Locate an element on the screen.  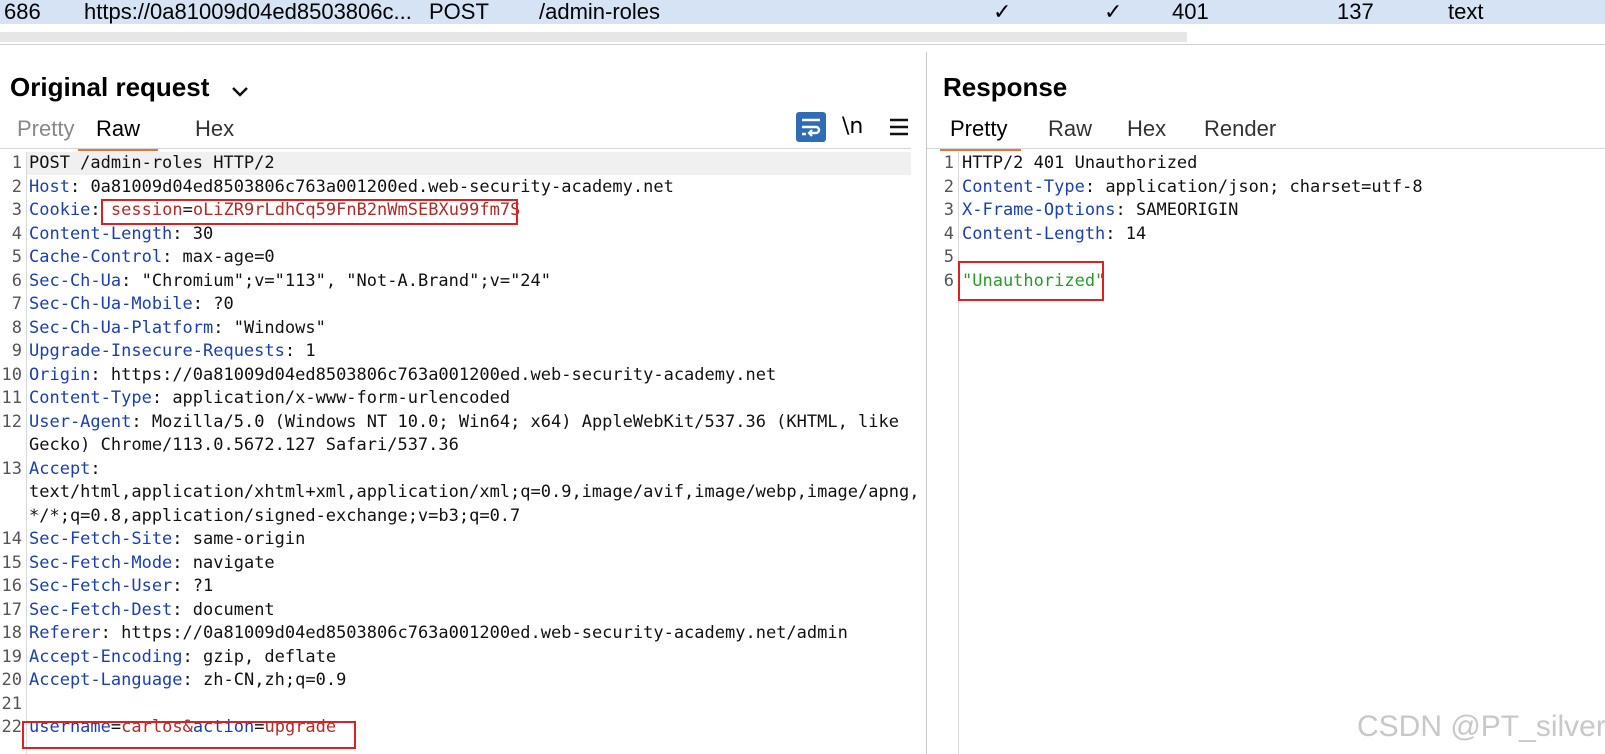
header-name: Upgrade-Insecure-Requests is located at coordinates (157, 351).